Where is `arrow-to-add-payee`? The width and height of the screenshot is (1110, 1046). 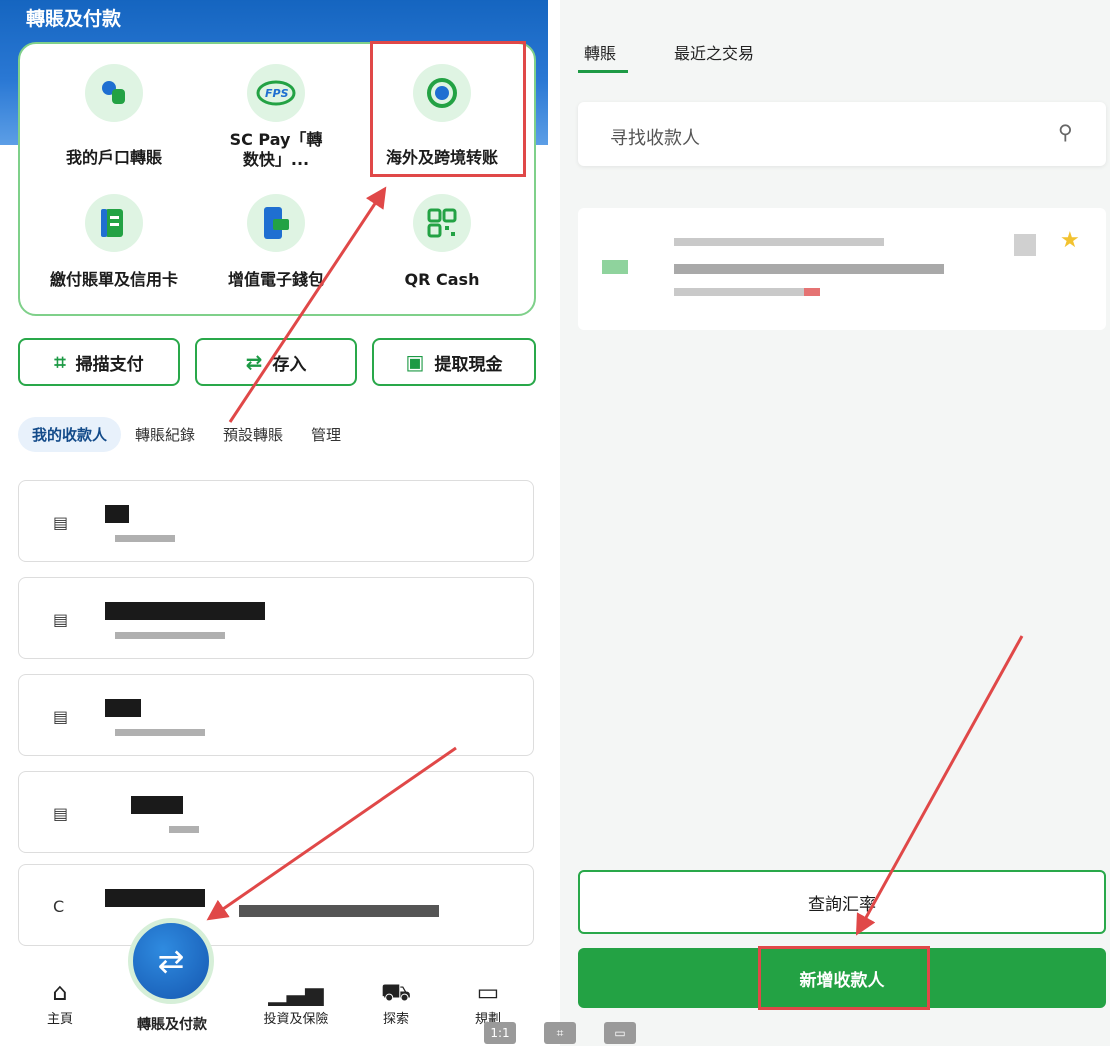 arrow-to-add-payee is located at coordinates (939, 785).